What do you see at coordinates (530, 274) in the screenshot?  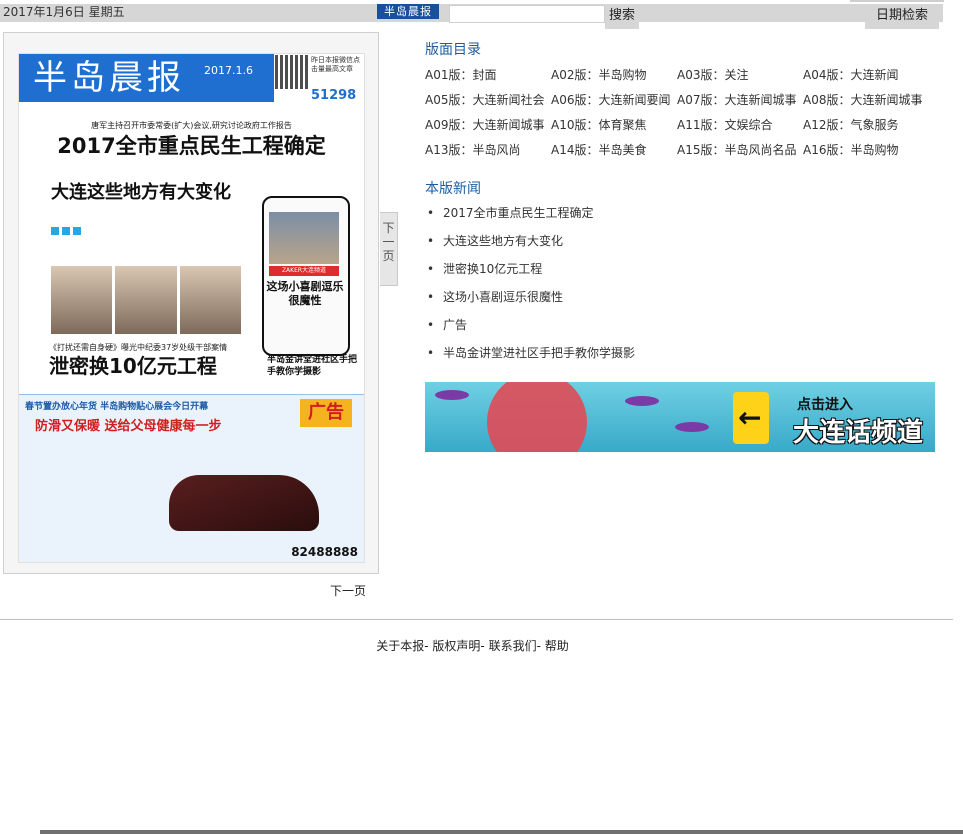 I see `news-item: 泄密换10亿元工程` at bounding box center [530, 274].